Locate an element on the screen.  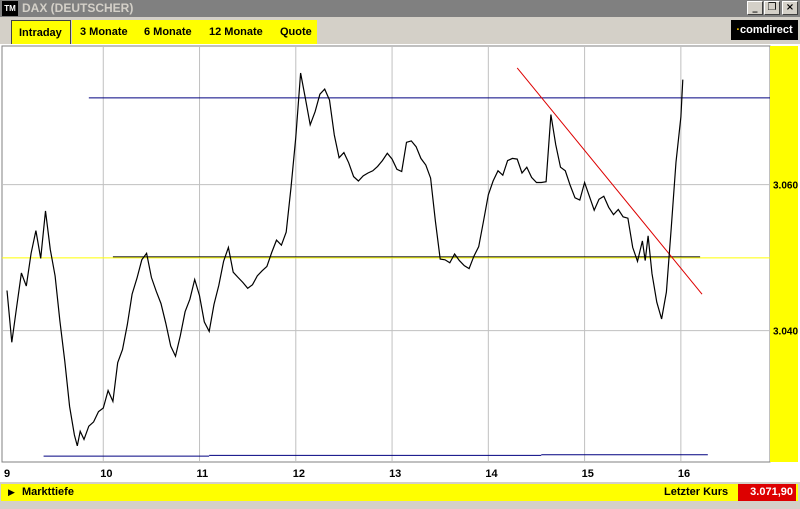
app-icon: TM is located at coordinates (10, 8).